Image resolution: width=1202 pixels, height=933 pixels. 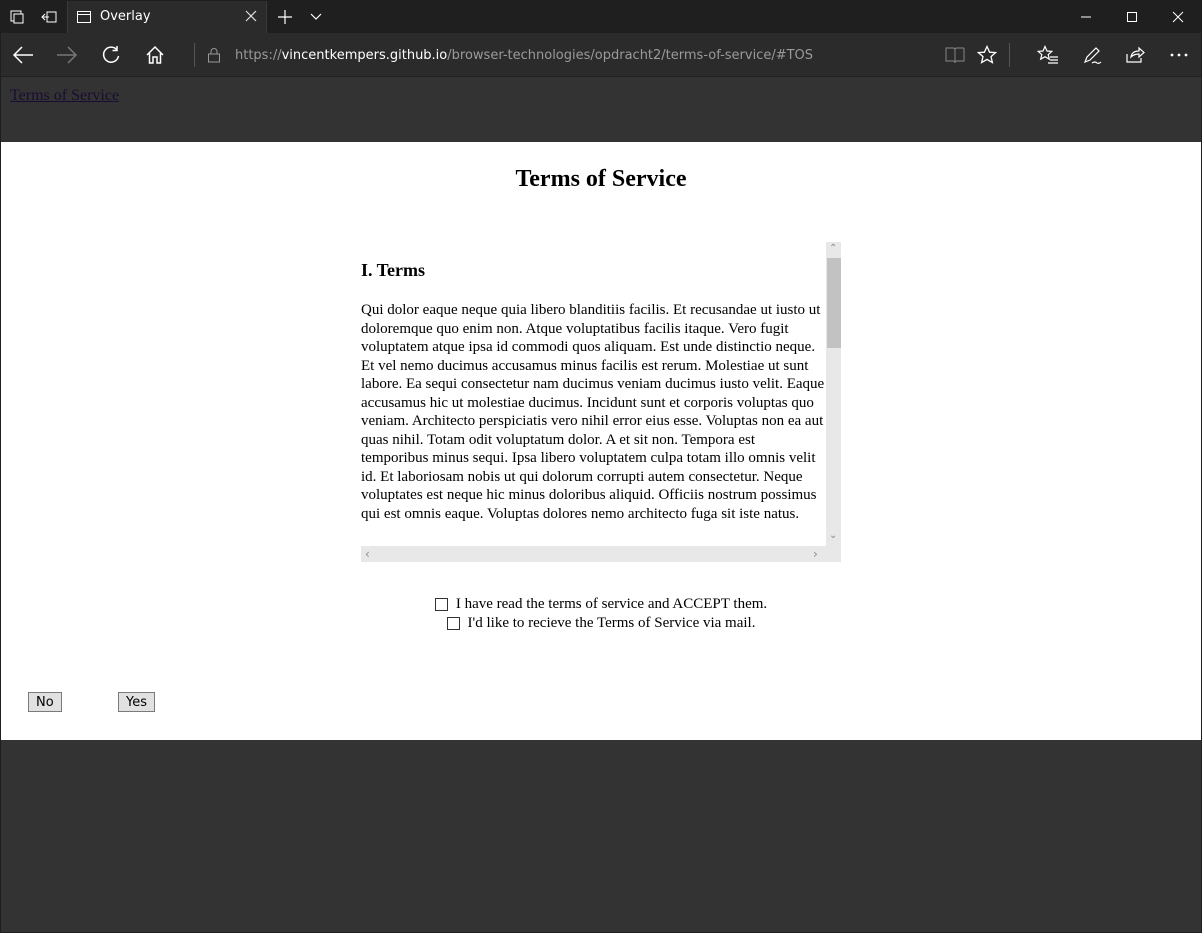 I want to click on close-window-icon, so click(x=1178, y=17).